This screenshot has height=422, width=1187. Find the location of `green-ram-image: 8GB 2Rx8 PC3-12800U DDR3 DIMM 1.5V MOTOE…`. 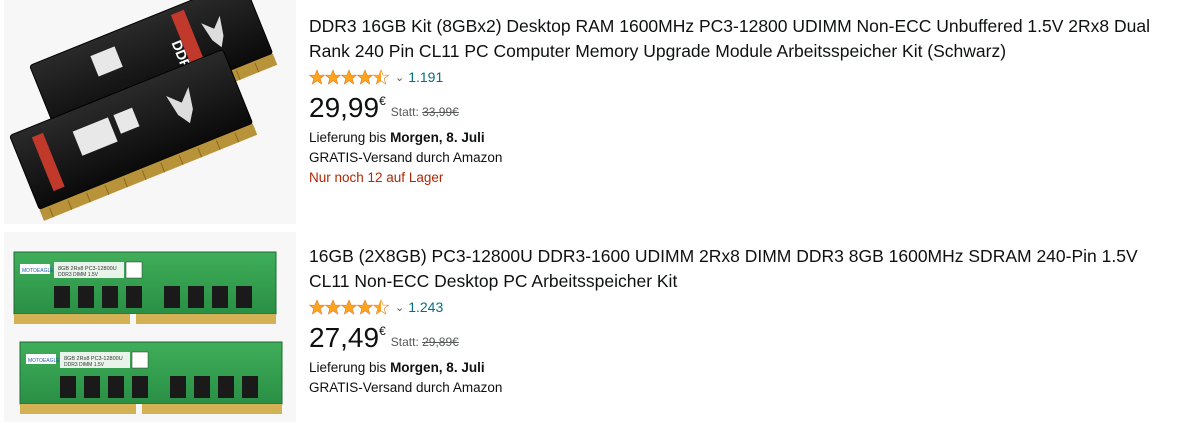

green-ram-image: 8GB 2Rx8 PC3-12800U DDR3 DIMM 1.5V MOTOE… is located at coordinates (148, 332).